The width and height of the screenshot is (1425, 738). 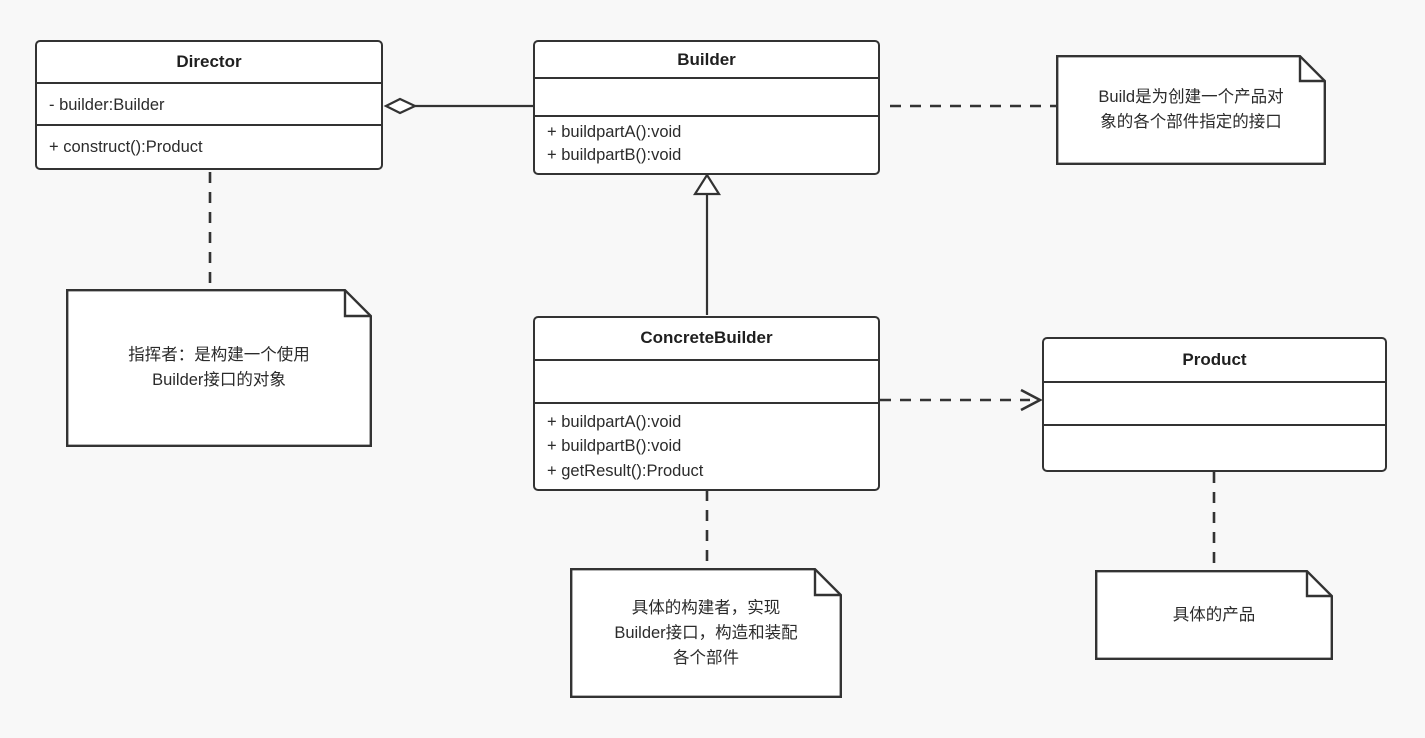 What do you see at coordinates (209, 63) in the screenshot?
I see `class-title-director: Director` at bounding box center [209, 63].